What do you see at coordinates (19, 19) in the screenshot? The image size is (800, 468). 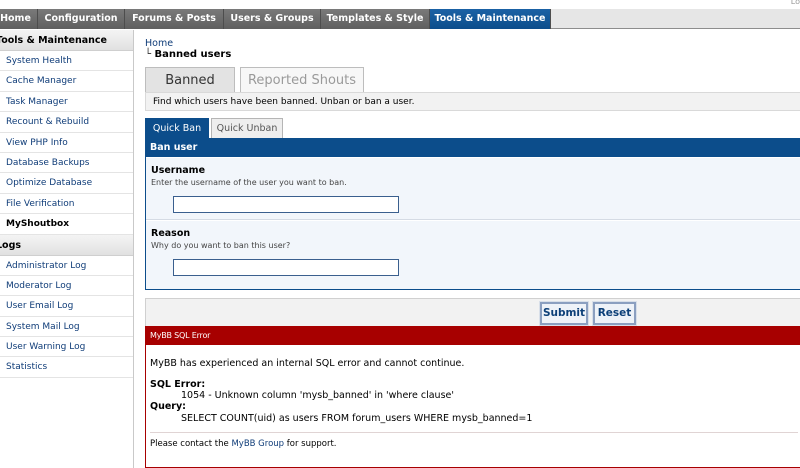 I see `menu-tab-home: Home` at bounding box center [19, 19].